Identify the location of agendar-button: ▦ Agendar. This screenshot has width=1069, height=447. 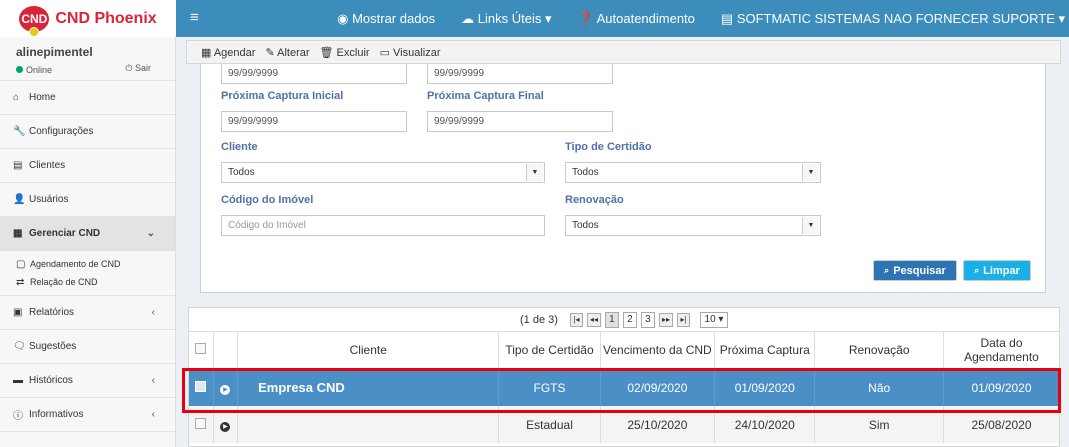
(228, 52).